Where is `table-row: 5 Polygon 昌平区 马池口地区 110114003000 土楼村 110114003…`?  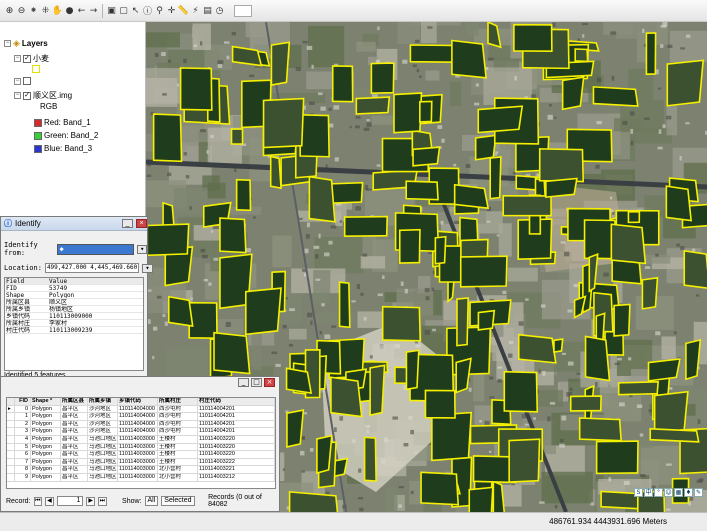
table-row: 5 Polygon 昌平区 马池口地区 110114003000 土楼村 110114003… is located at coordinates (141, 447).